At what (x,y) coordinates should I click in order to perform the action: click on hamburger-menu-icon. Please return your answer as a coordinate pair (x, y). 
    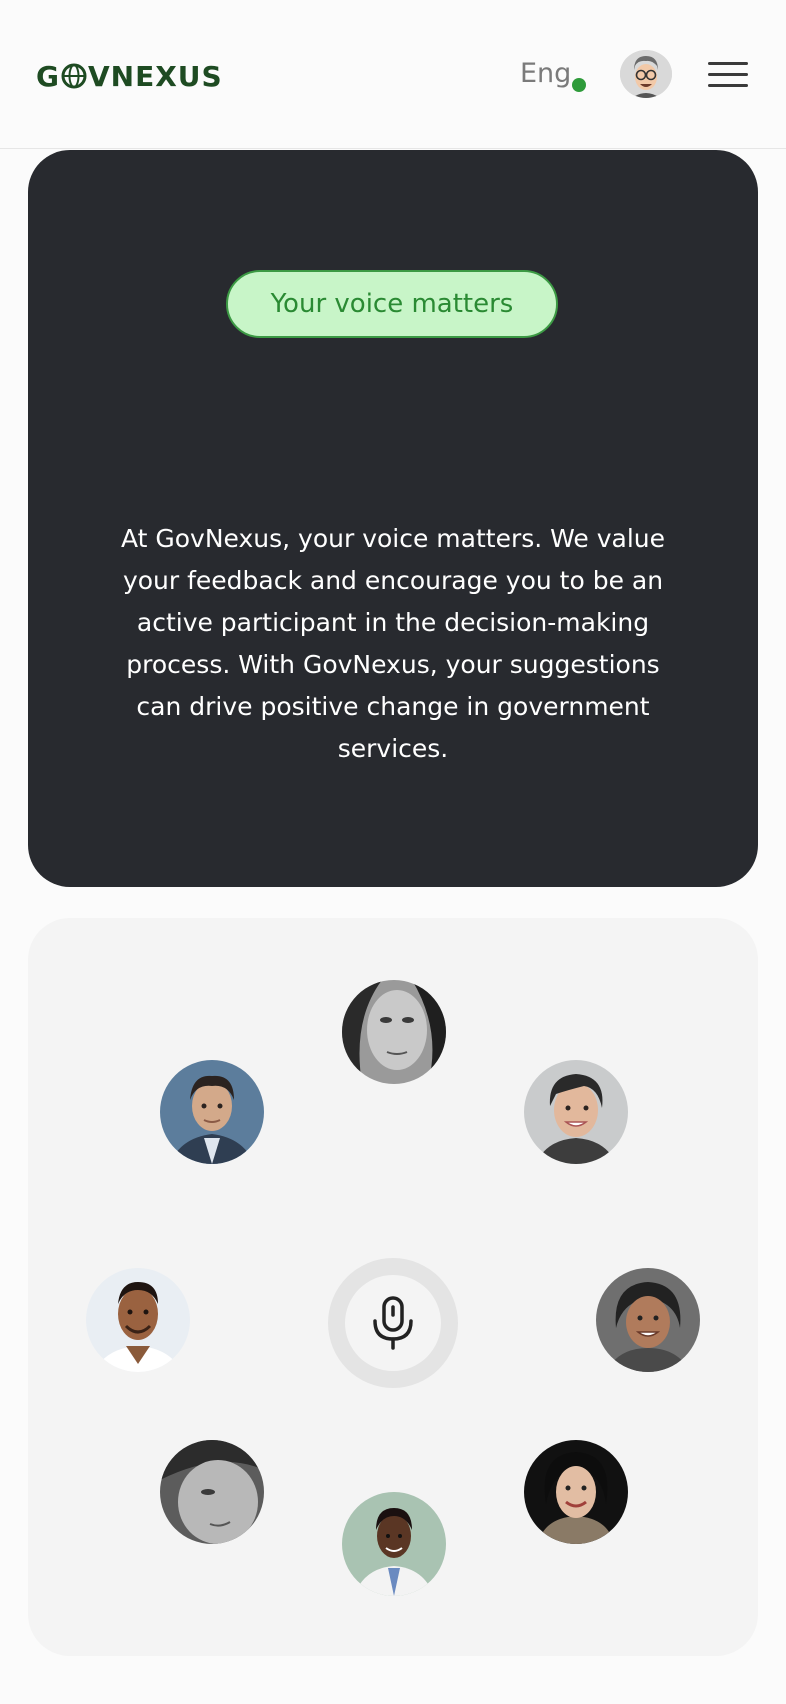
    Looking at the image, I should click on (729, 75).